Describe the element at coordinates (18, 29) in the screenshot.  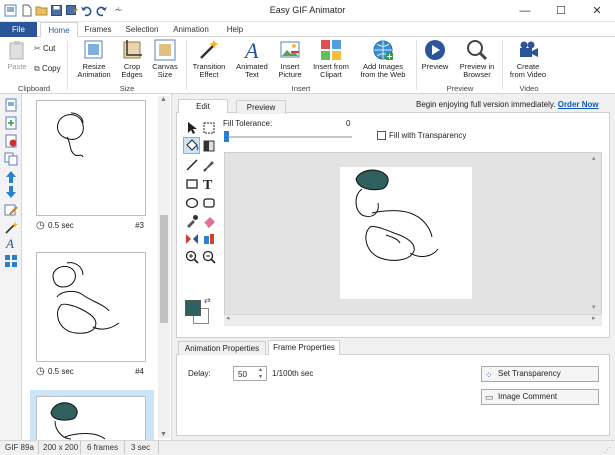
I see `file-menu: File` at that location.